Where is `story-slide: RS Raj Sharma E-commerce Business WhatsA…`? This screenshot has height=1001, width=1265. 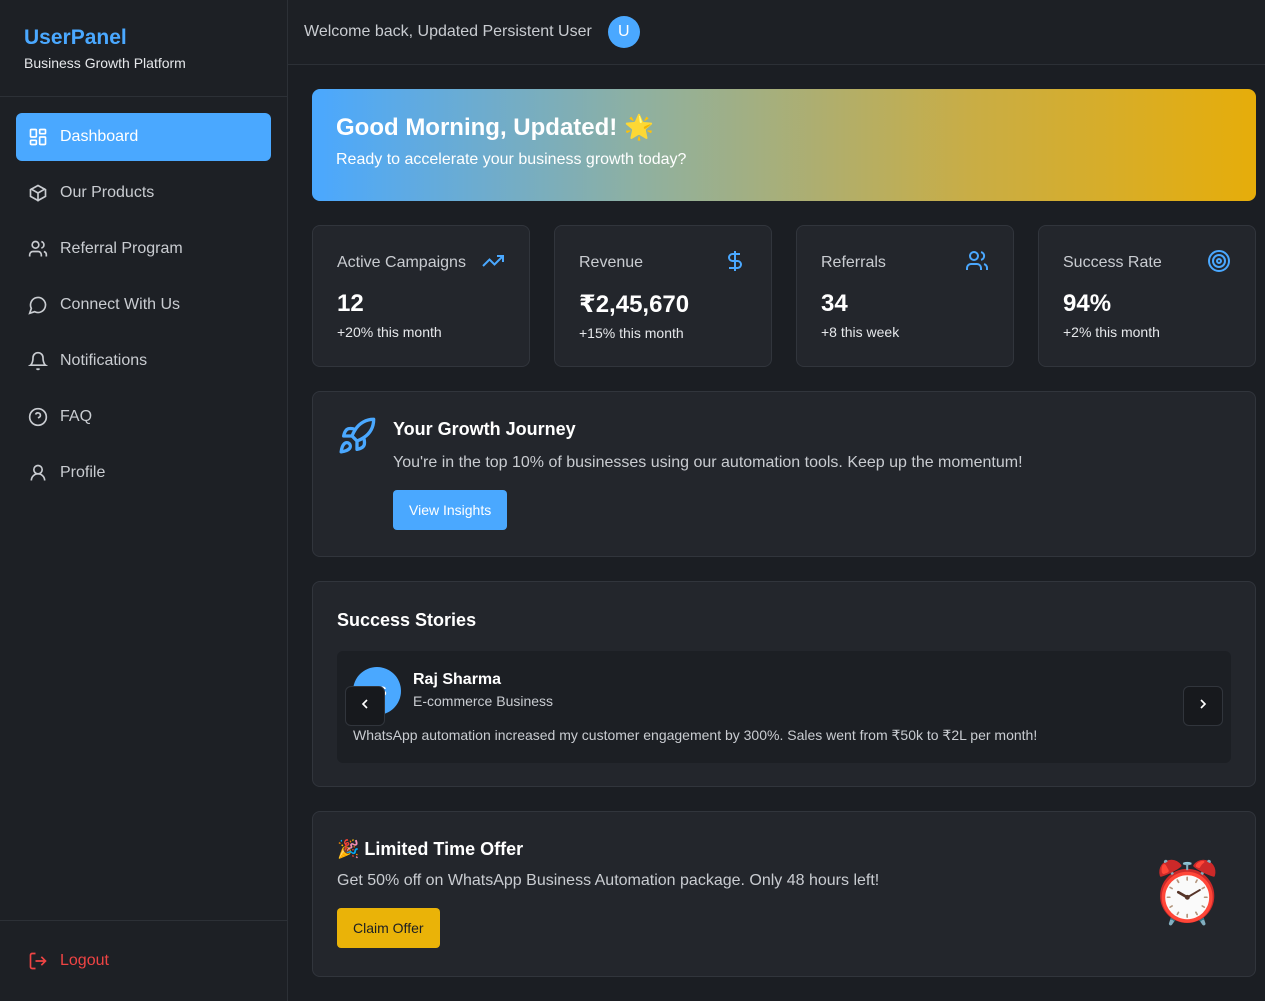
story-slide: RS Raj Sharma E-commerce Business WhatsA… is located at coordinates (784, 707).